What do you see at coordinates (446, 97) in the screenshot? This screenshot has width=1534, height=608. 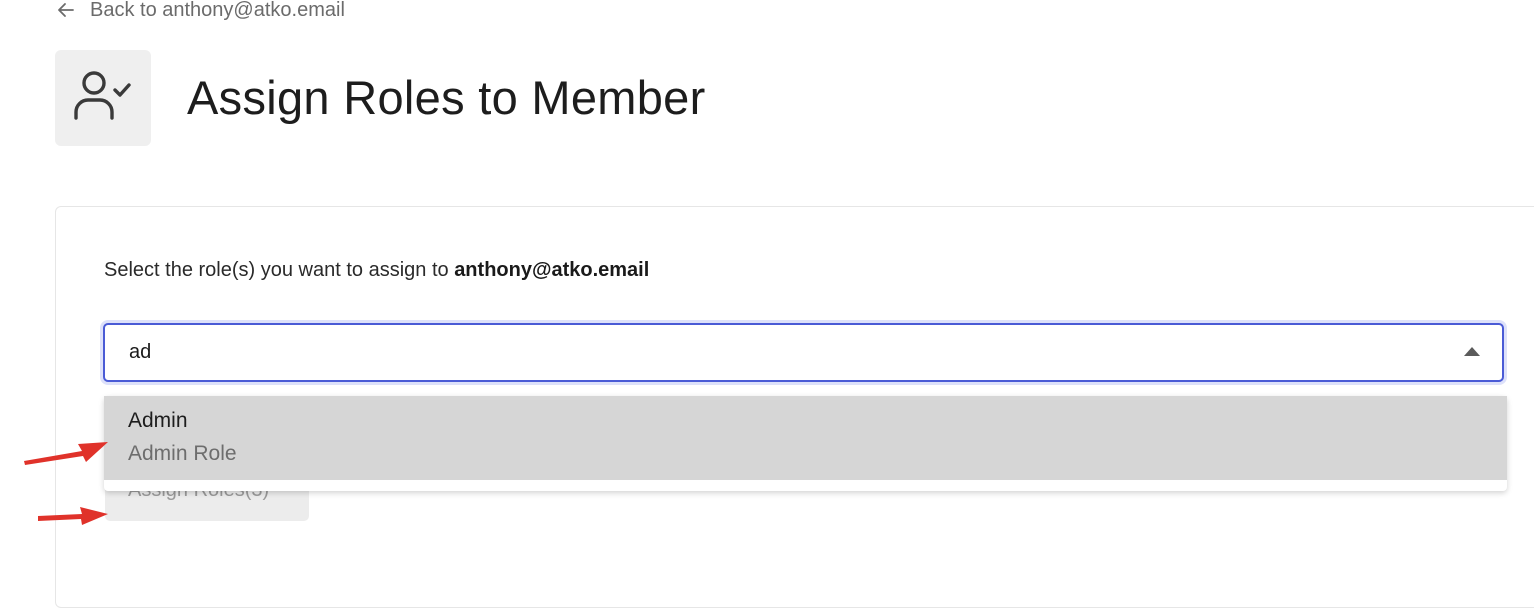 I see `page-title: Assign Roles to Member` at bounding box center [446, 97].